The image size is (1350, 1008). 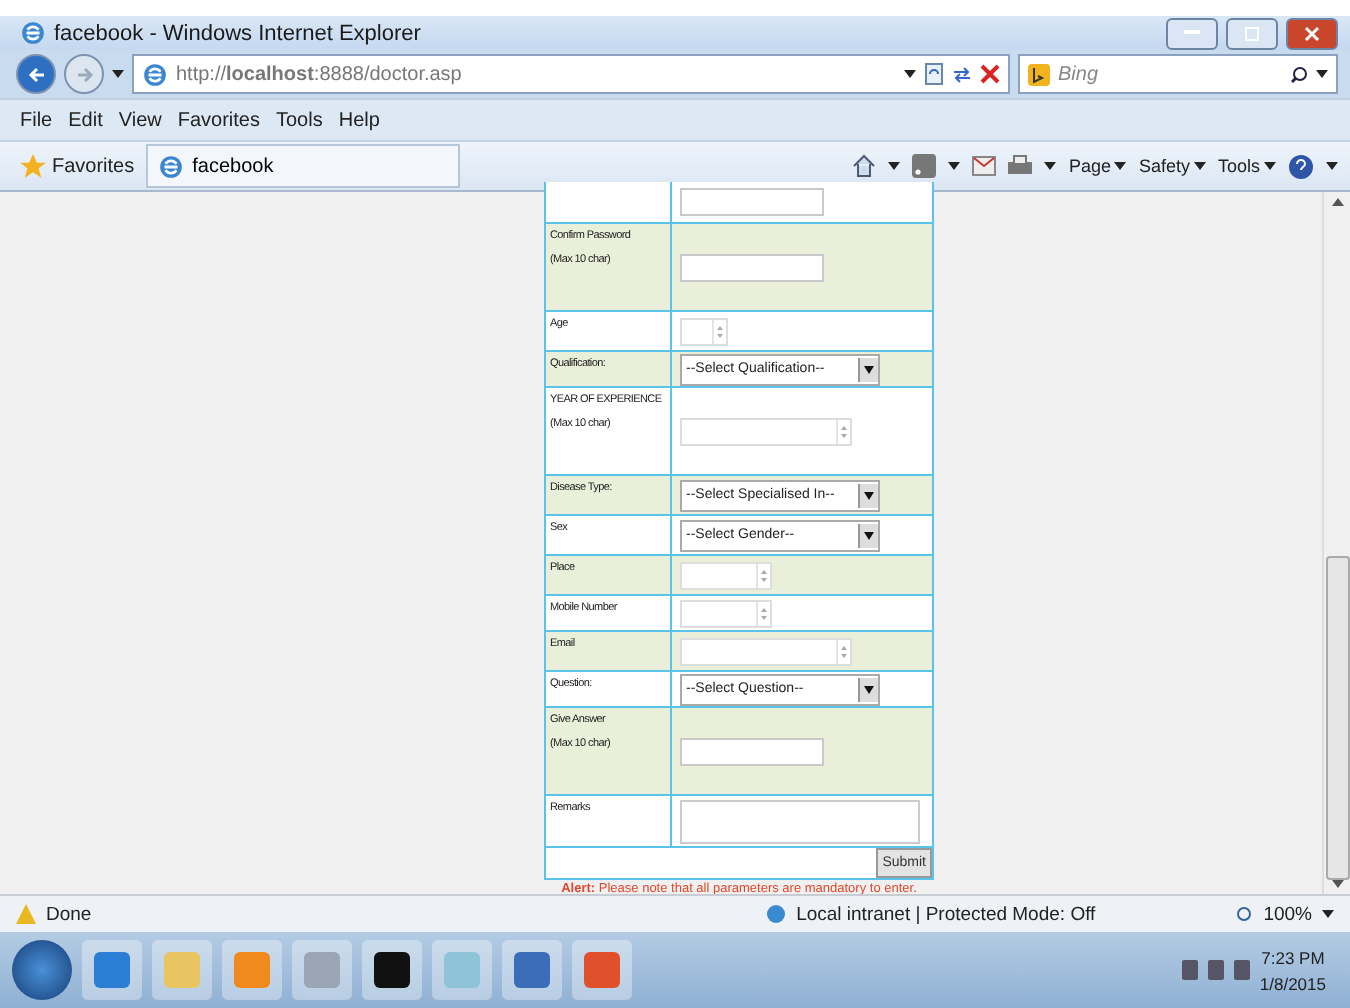 I want to click on minimize-button, so click(x=1192, y=33).